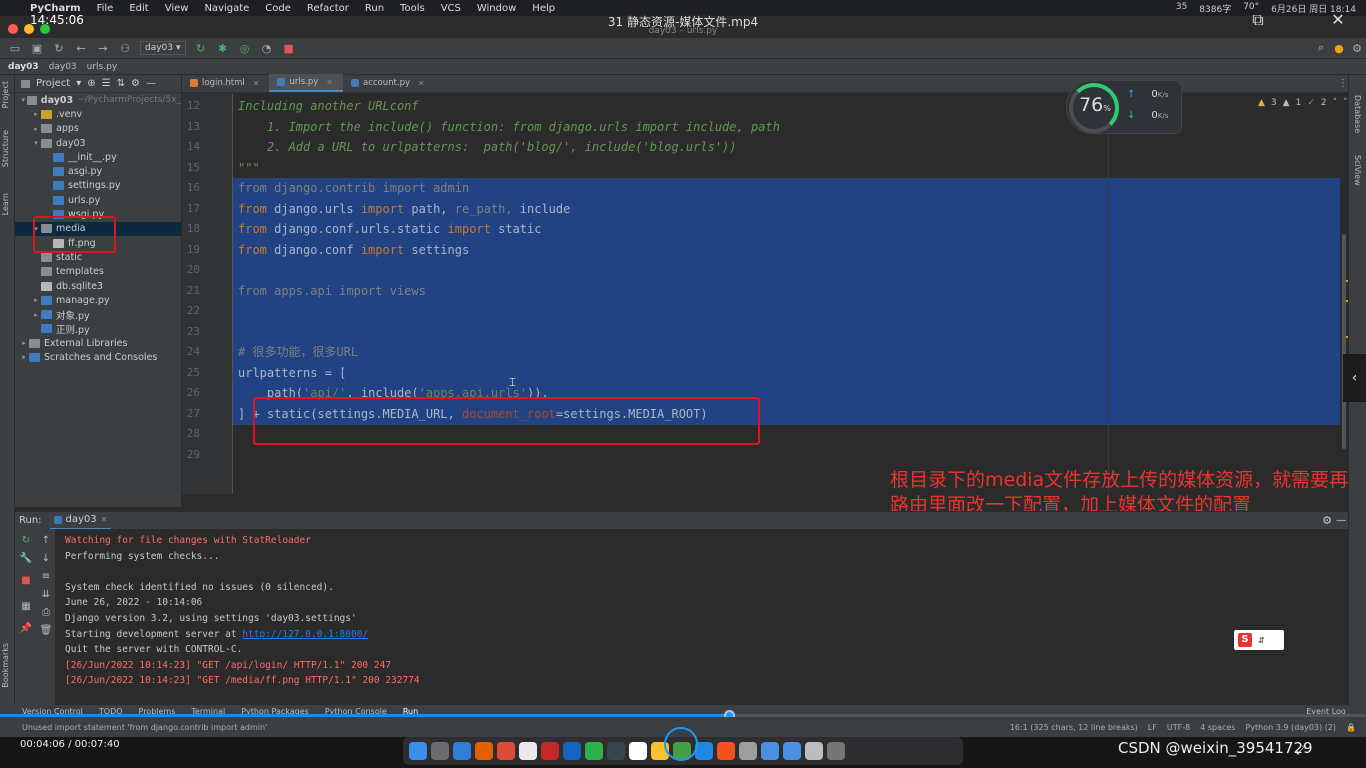 The height and width of the screenshot is (768, 1366). What do you see at coordinates (484, 751) in the screenshot?
I see `firefox-icon` at bounding box center [484, 751].